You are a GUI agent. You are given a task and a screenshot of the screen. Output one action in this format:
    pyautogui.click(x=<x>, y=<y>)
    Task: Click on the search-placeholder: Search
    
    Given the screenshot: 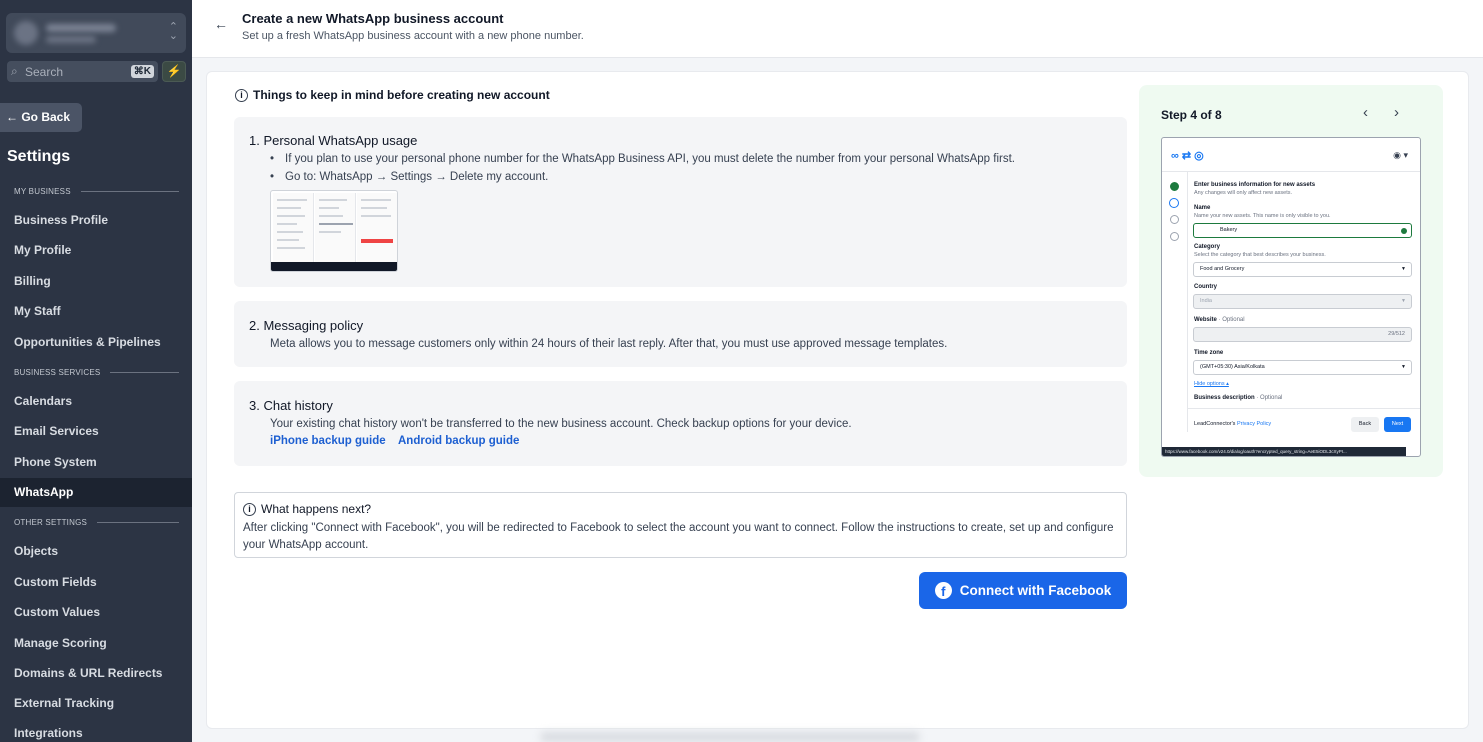 What is the action you would take?
    pyautogui.click(x=44, y=71)
    